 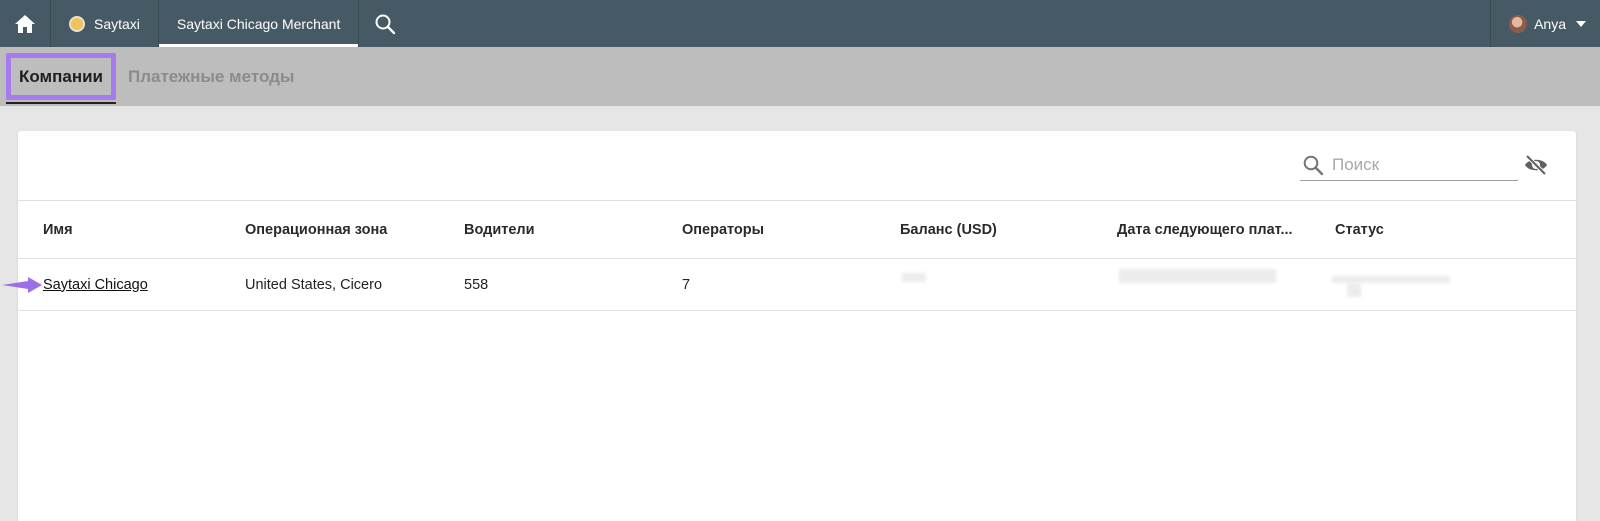 I want to click on tab-chicago-merchant-label: Saytaxi Chicago Merchant, so click(x=258, y=23).